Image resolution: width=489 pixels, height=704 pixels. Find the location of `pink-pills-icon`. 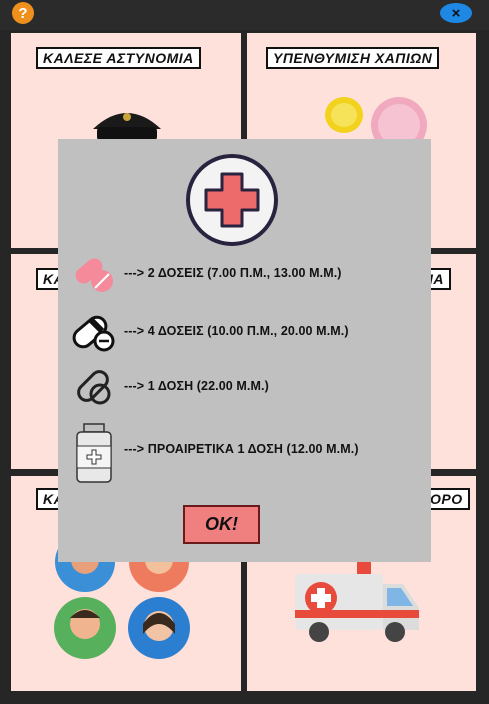

pink-pills-icon is located at coordinates (94, 273).